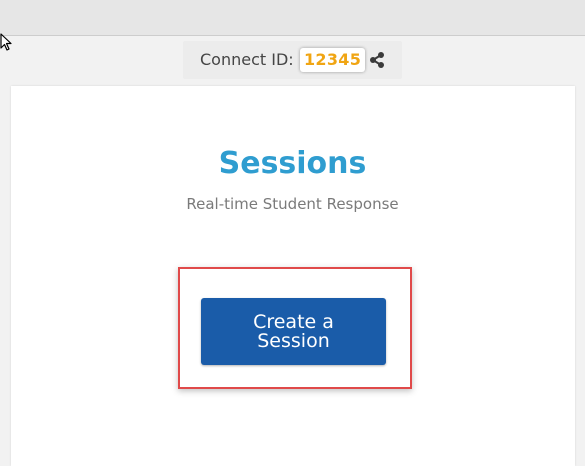  What do you see at coordinates (377, 60) in the screenshot?
I see `share-icon` at bounding box center [377, 60].